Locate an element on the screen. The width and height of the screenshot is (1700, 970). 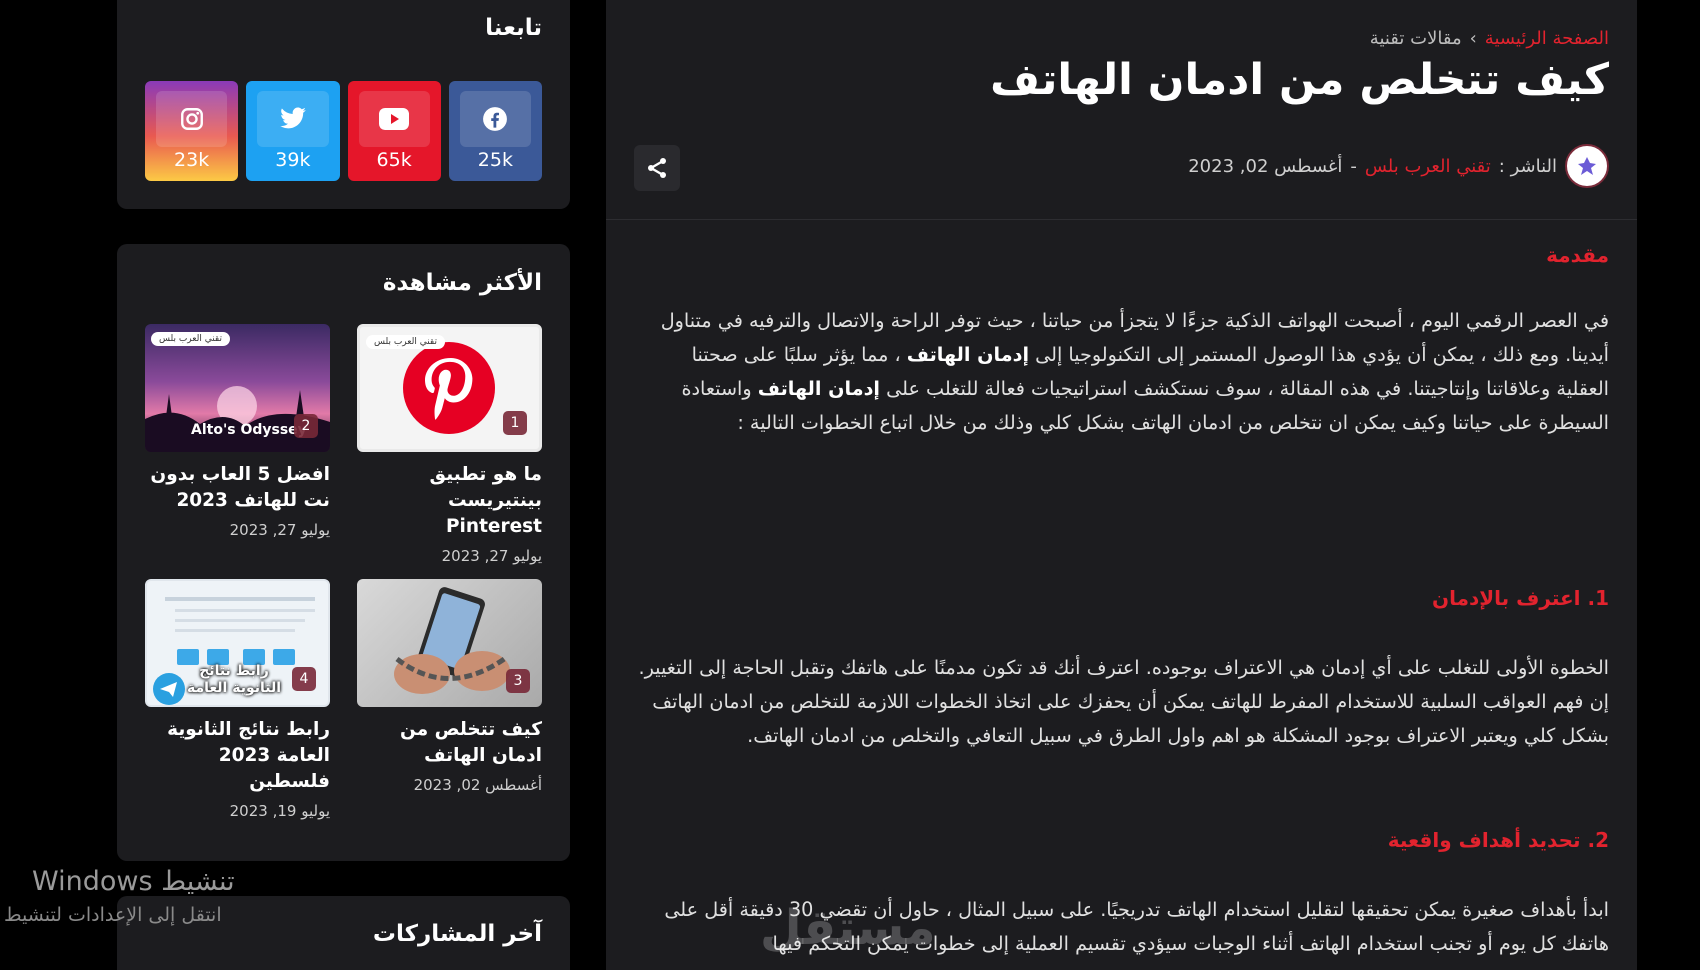
popular-item-title: رابط نتائج الثانوية العامة 2023 فلسطين is located at coordinates (237, 756).